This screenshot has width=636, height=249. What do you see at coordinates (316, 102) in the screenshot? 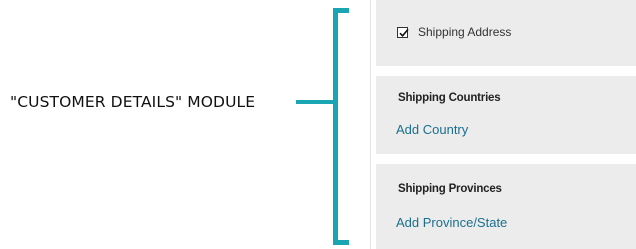
I see `annotation-connector-line` at bounding box center [316, 102].